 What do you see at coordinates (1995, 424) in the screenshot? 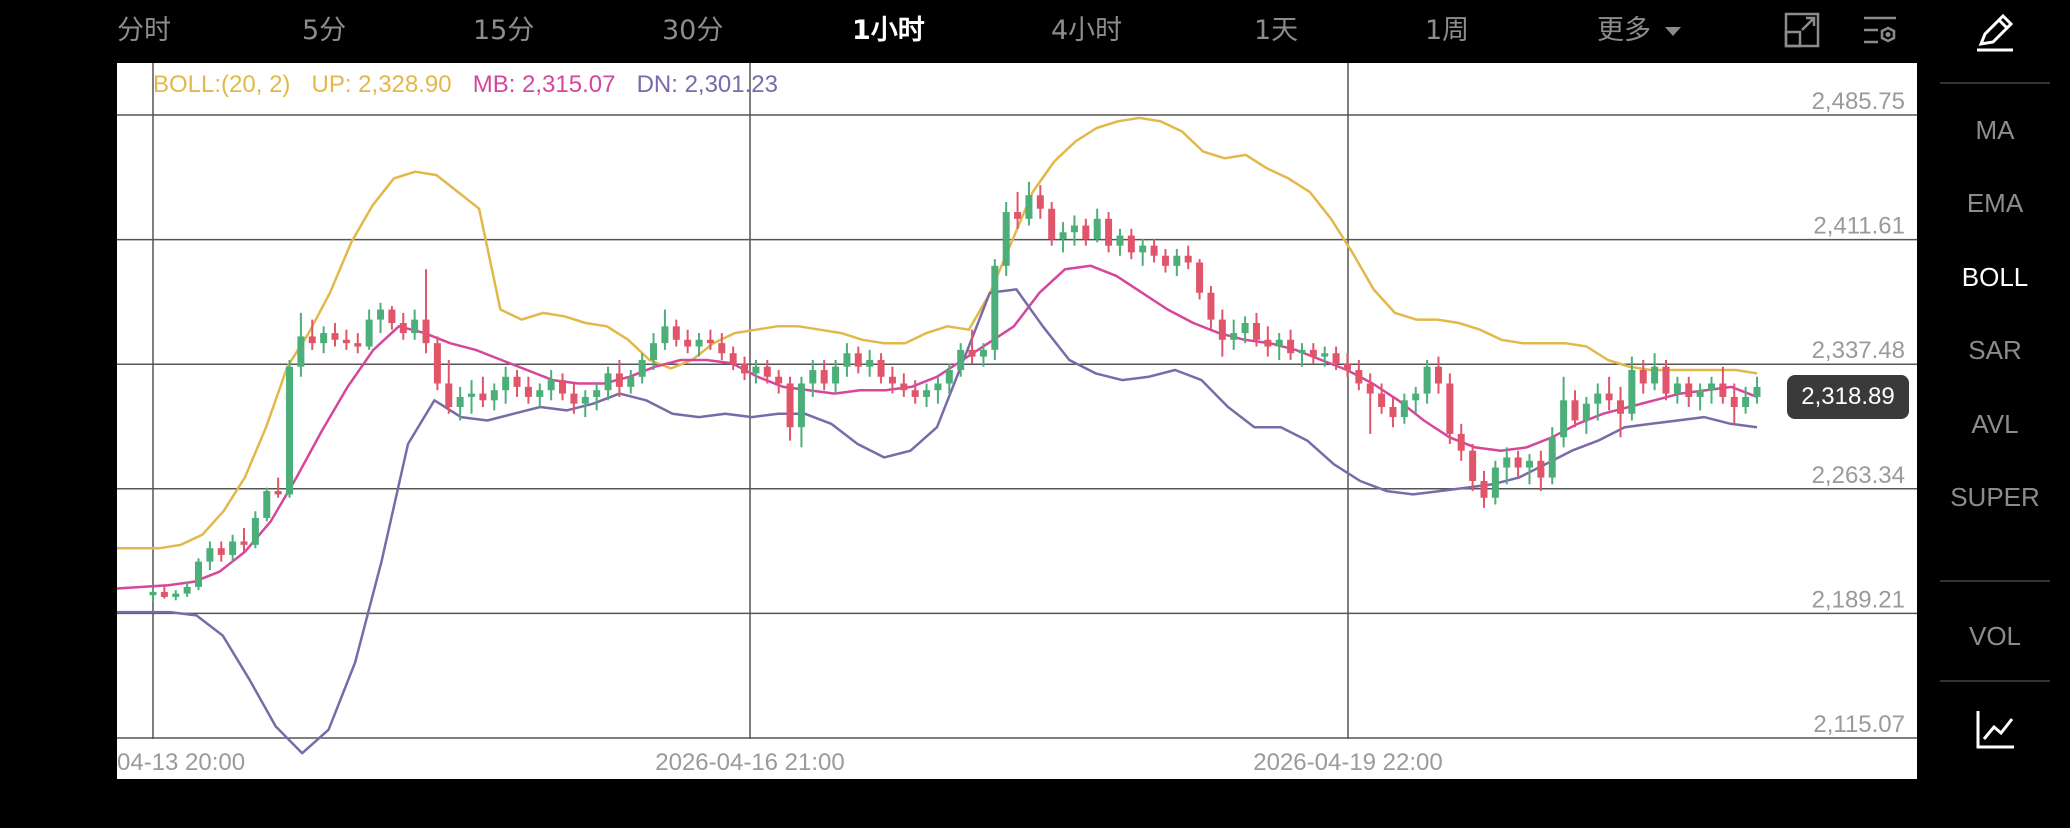
I see `indicator-avl: AVL` at bounding box center [1995, 424].